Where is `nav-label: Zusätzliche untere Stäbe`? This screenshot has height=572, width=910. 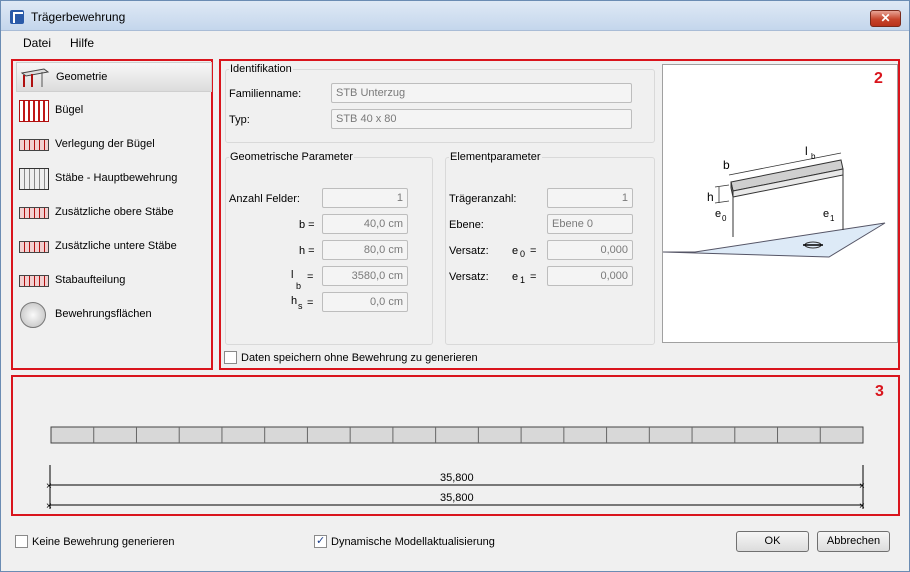 nav-label: Zusätzliche untere Stäbe is located at coordinates (116, 246).